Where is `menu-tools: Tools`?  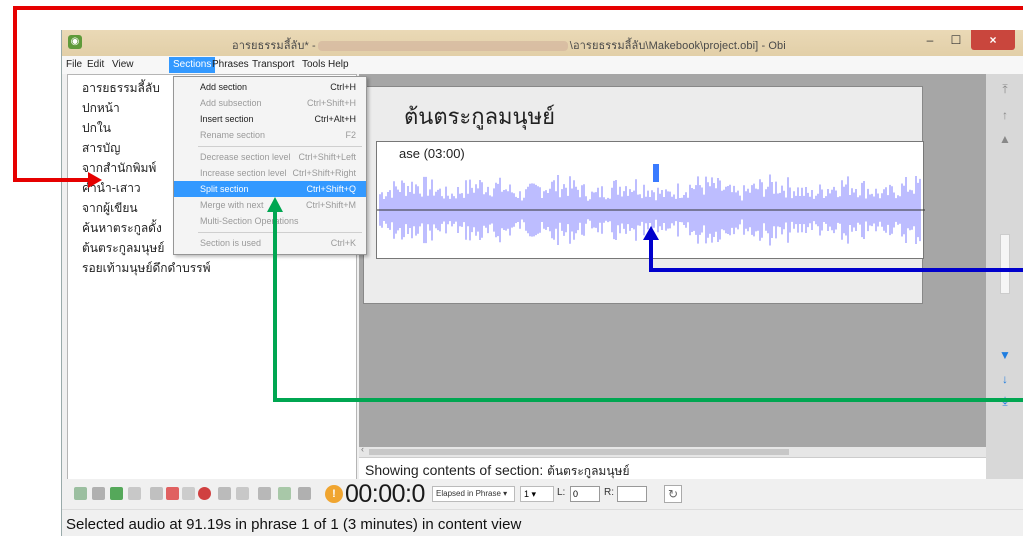
menu-tools: Tools is located at coordinates (313, 64).